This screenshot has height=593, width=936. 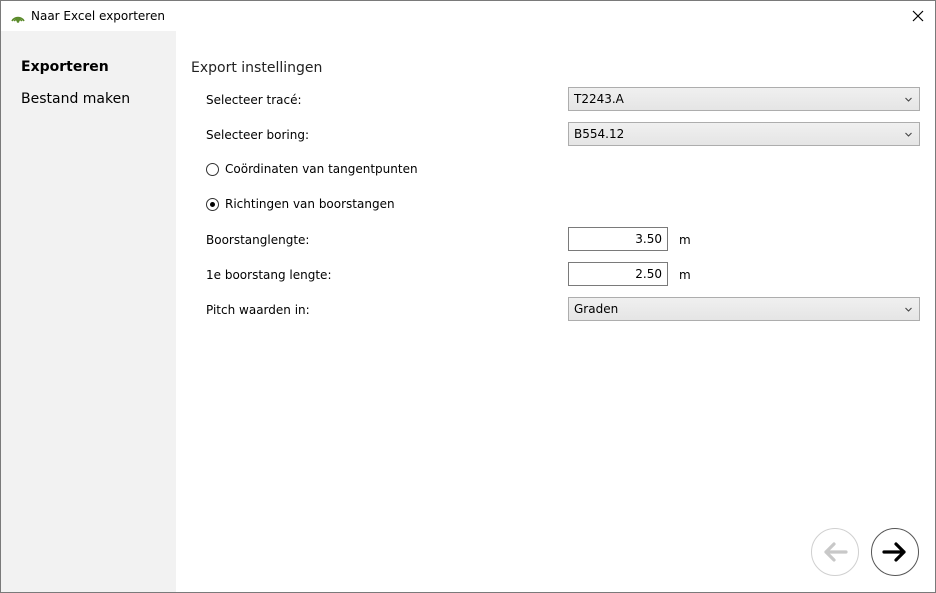 What do you see at coordinates (744, 309) in the screenshot?
I see `pitch-select: Graden` at bounding box center [744, 309].